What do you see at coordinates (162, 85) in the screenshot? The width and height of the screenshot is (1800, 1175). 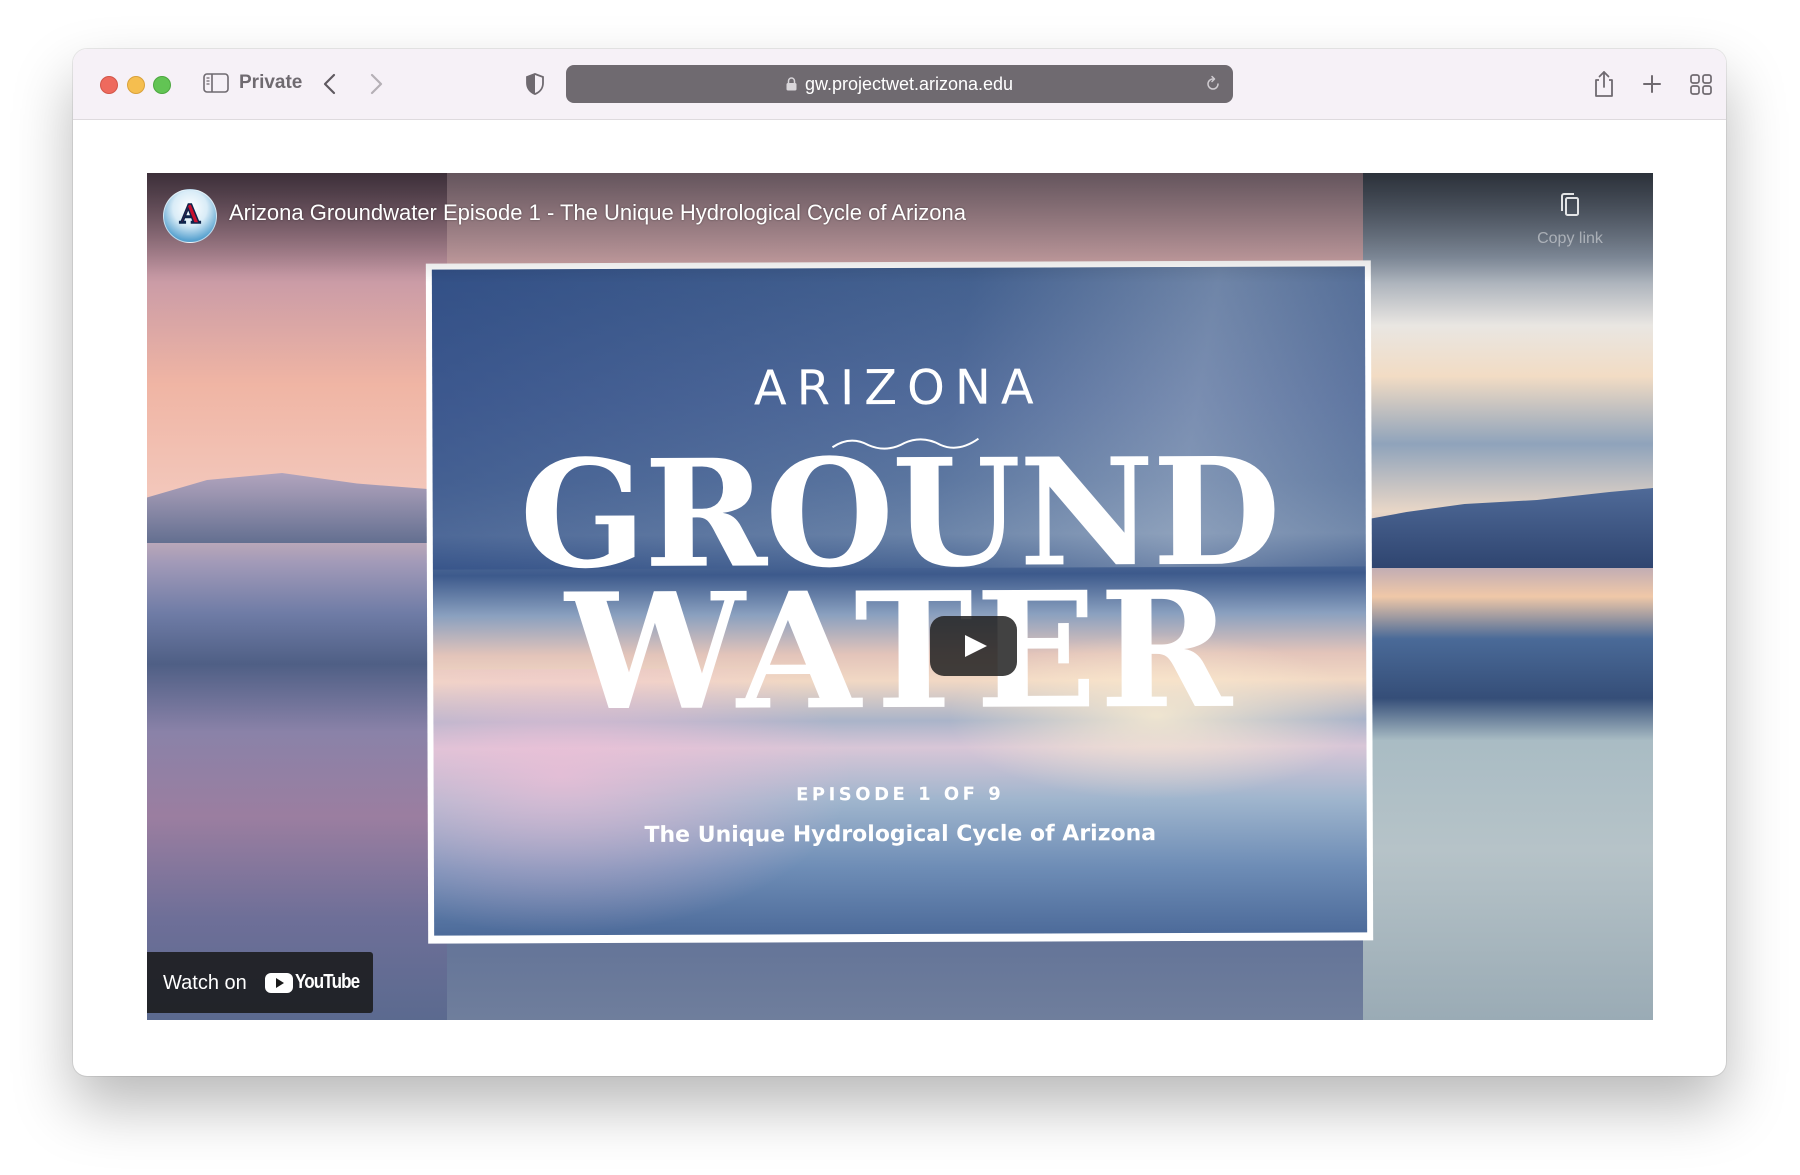 I see `zoom-window-button` at bounding box center [162, 85].